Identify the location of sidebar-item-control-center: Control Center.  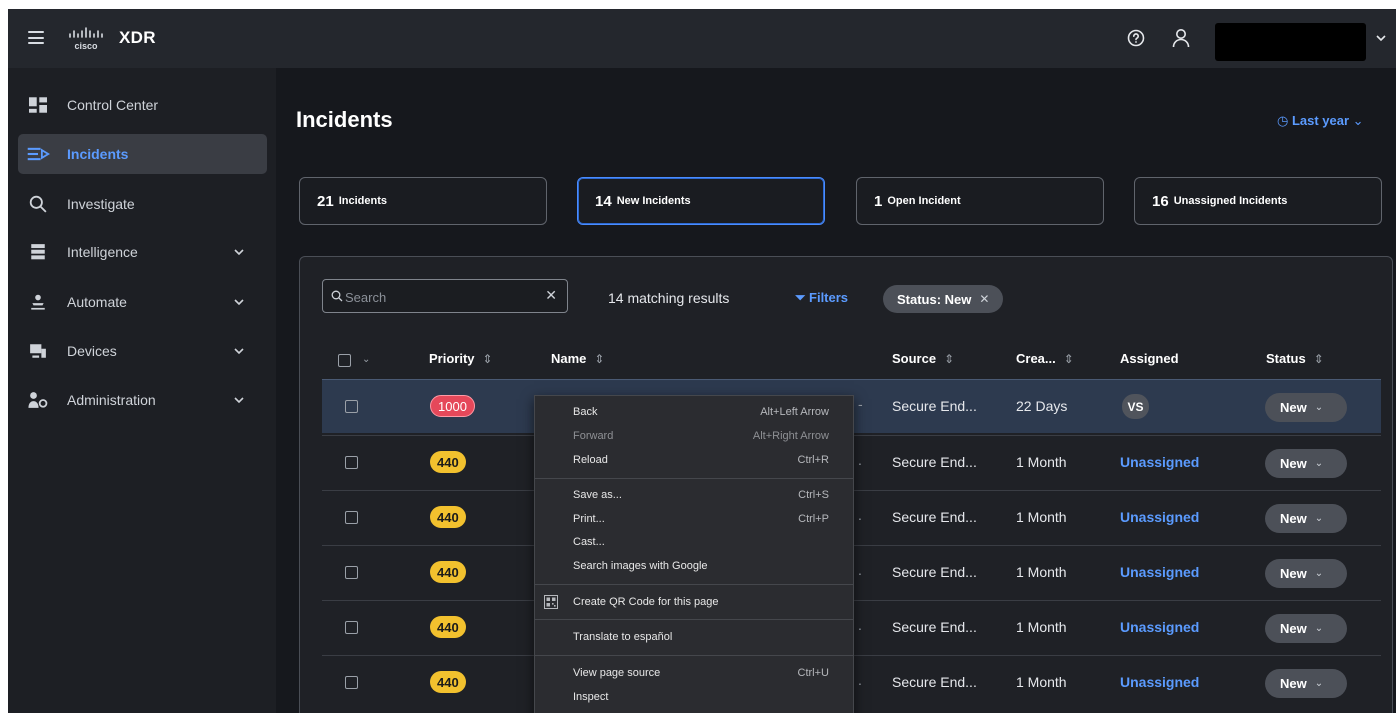
(142, 105).